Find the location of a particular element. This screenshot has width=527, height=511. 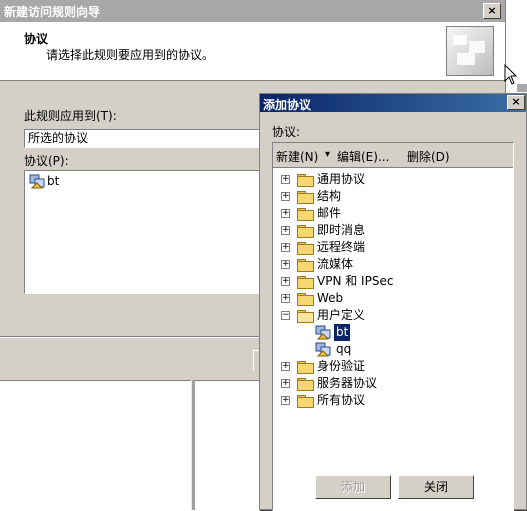

tree-item-label: bt is located at coordinates (342, 332).